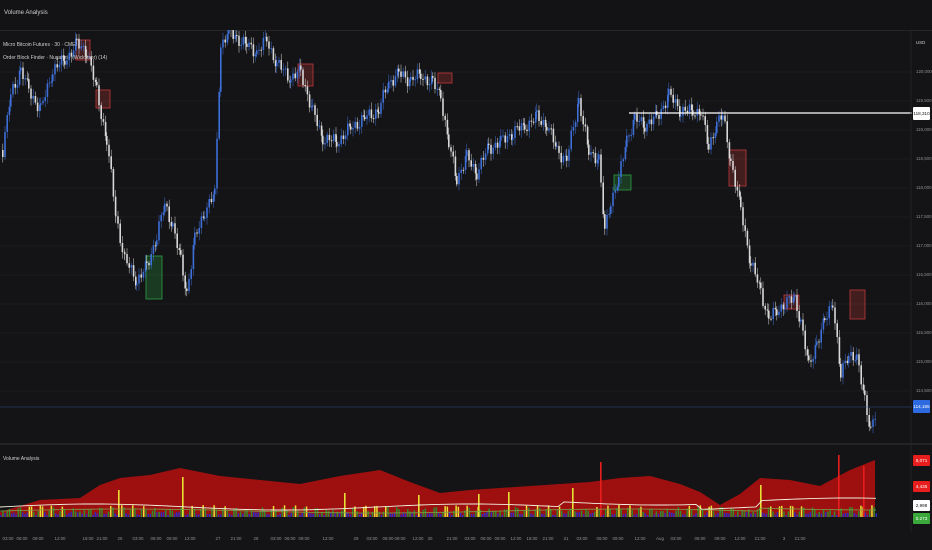  Describe the element at coordinates (26, 13) in the screenshot. I see `window-title: Volume Analysis` at that location.